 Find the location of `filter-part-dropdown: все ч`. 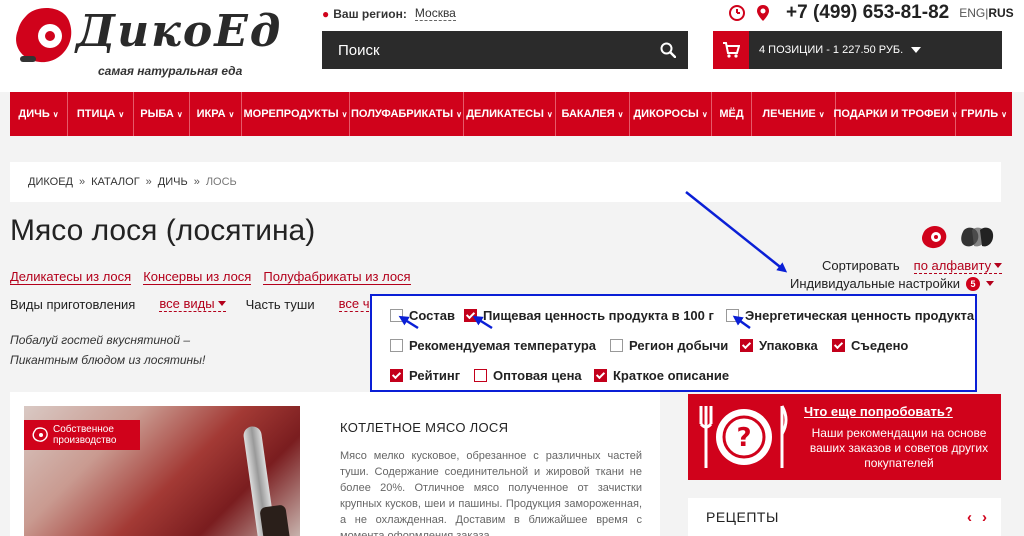

filter-part-dropdown: все ч is located at coordinates (354, 304).